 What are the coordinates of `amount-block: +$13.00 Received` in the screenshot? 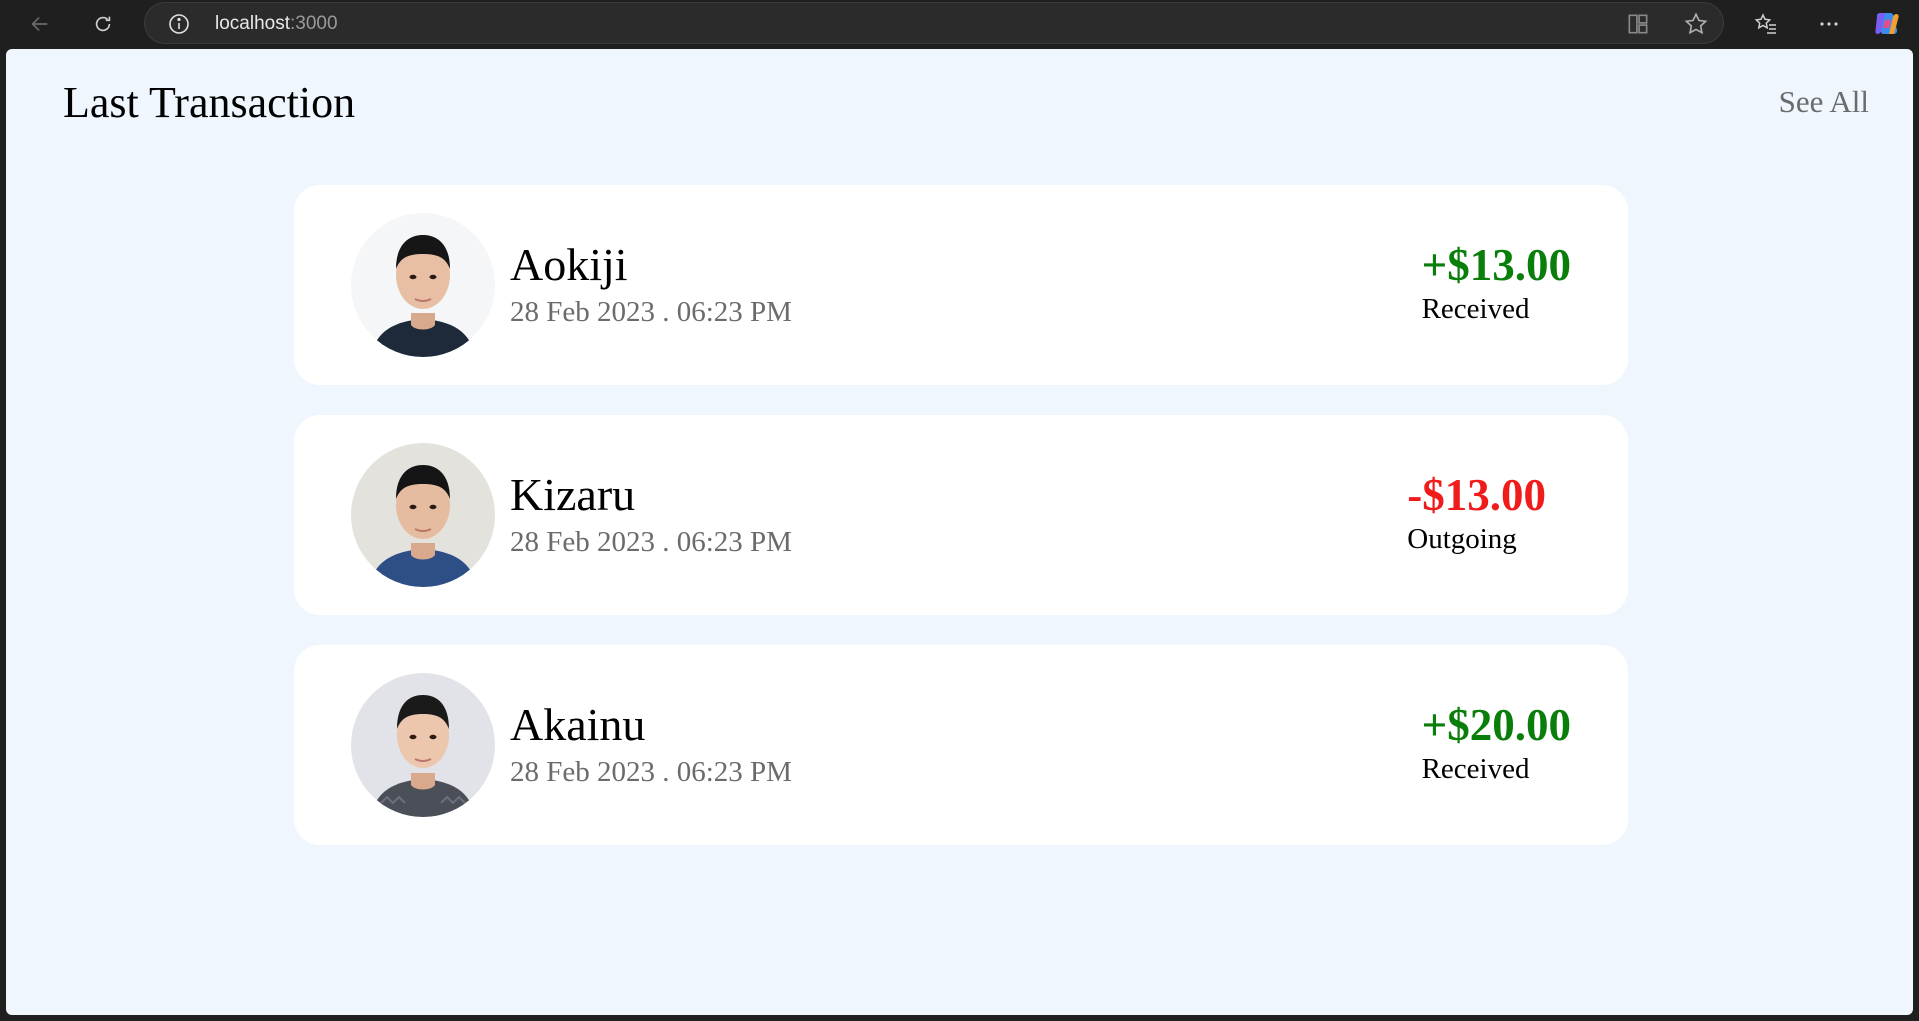 It's located at (1496, 283).